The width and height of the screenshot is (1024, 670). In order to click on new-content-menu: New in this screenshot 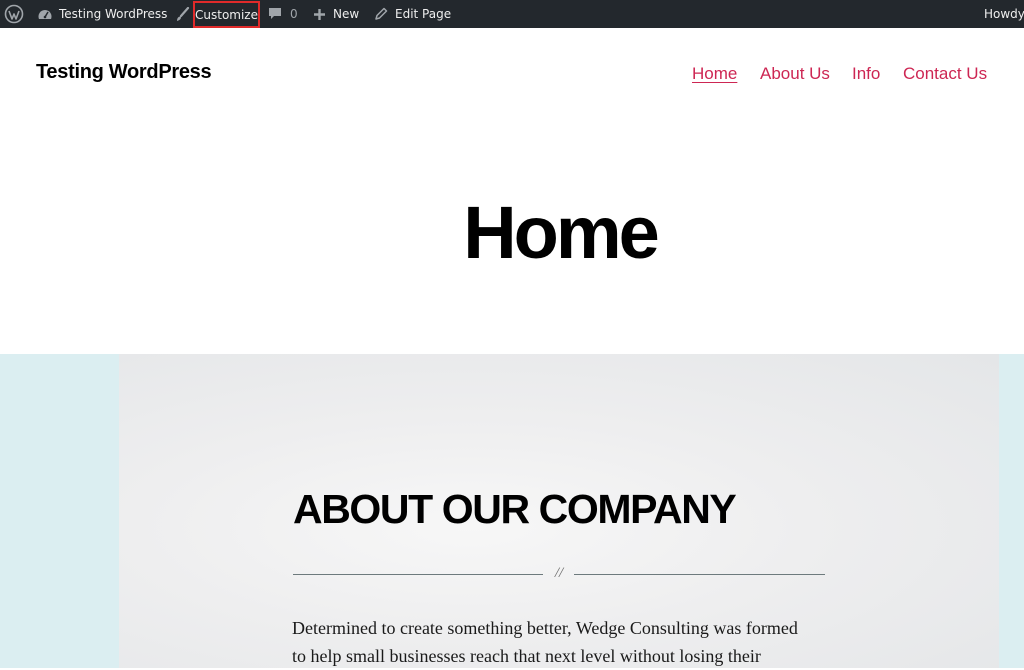, I will do `click(336, 14)`.